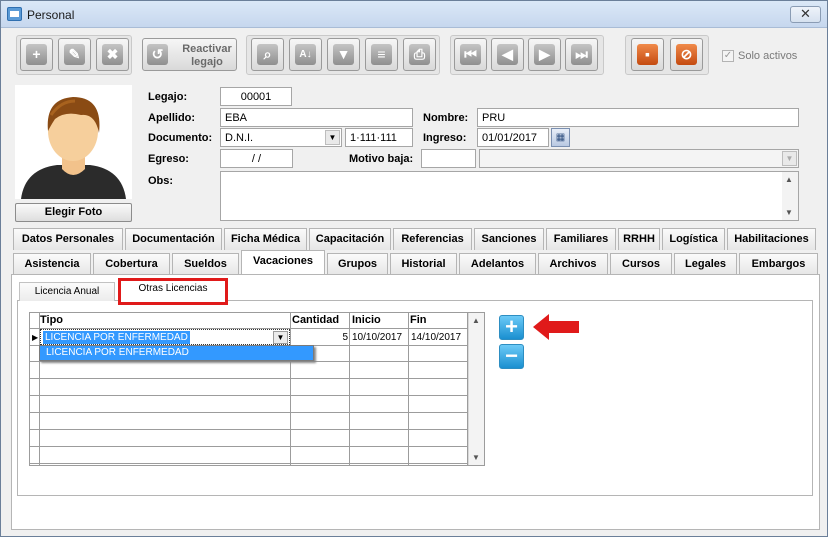 The width and height of the screenshot is (828, 537). Describe the element at coordinates (476, 389) in the screenshot. I see `grid-scrollbar: ▲ ▼` at that location.